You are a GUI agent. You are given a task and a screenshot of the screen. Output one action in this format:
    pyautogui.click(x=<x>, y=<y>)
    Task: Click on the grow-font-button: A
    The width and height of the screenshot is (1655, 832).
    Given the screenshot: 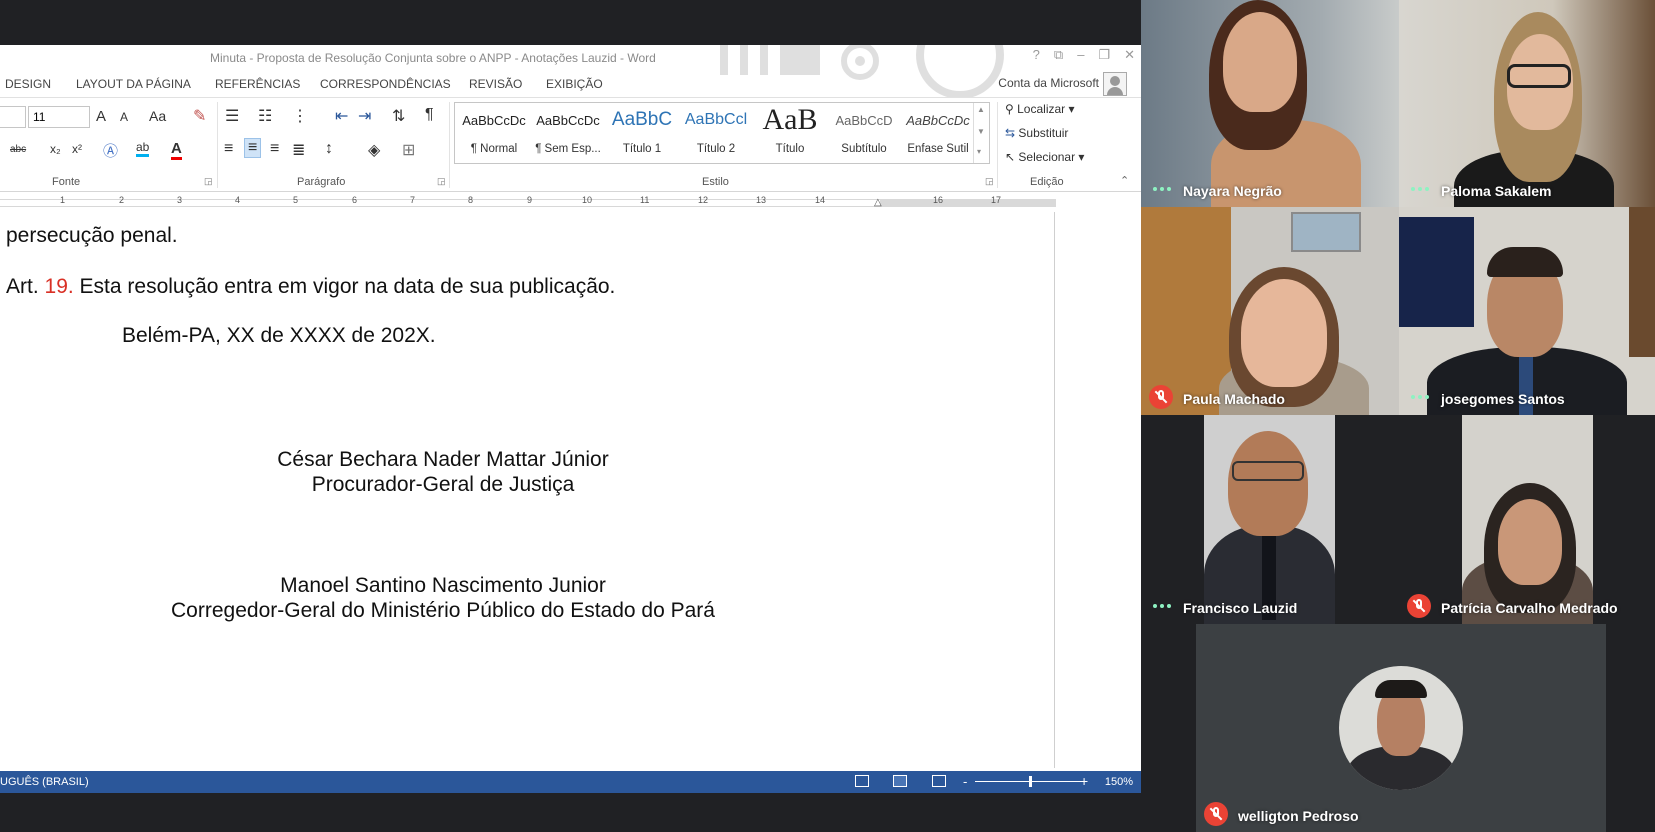 What is the action you would take?
    pyautogui.click(x=101, y=116)
    